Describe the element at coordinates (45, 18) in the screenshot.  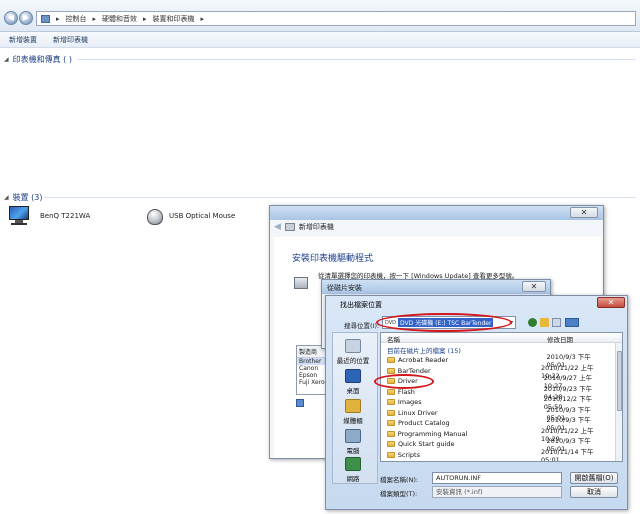
I see `control-panel-icon` at that location.